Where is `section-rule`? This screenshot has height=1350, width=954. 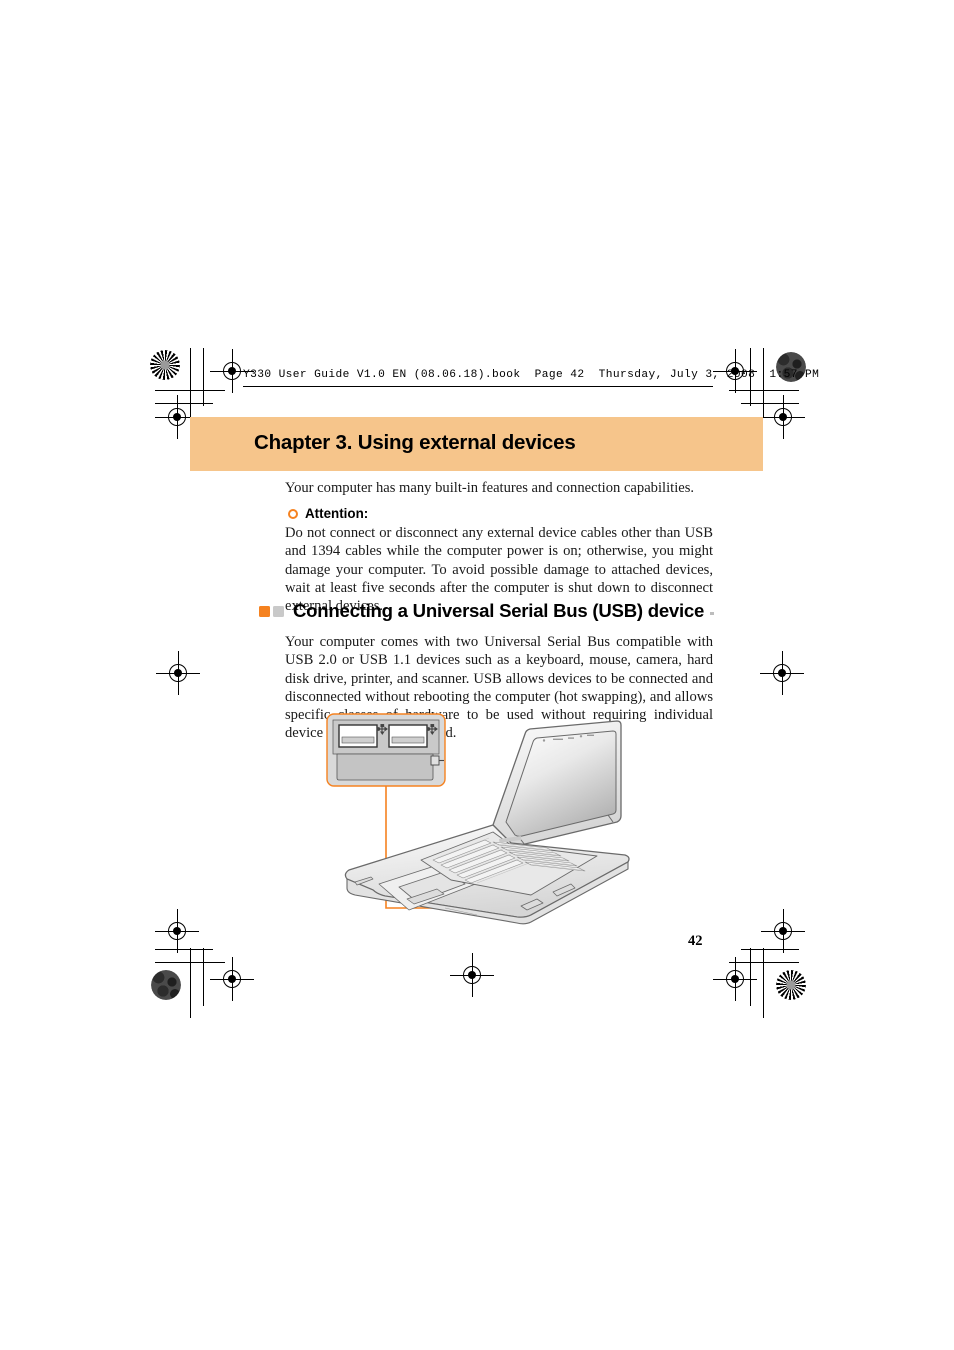 section-rule is located at coordinates (712, 613).